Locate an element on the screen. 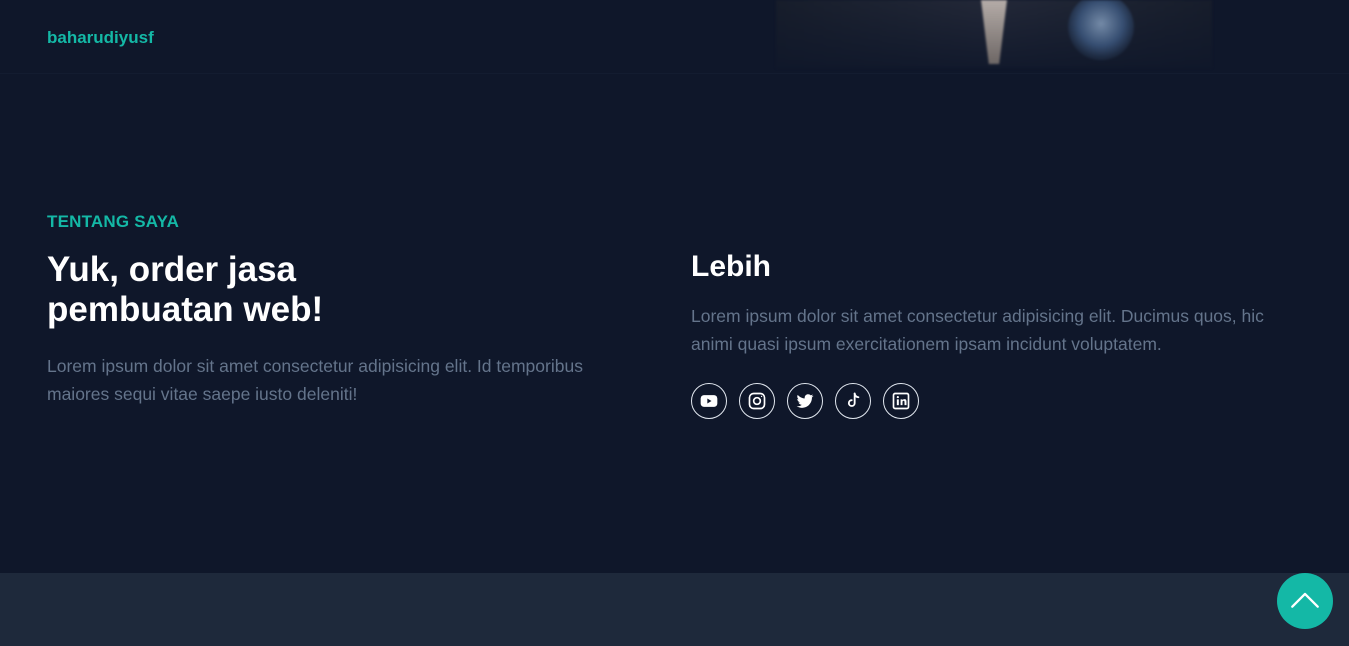 Image resolution: width=1349 pixels, height=646 pixels. youtube-link is located at coordinates (709, 401).